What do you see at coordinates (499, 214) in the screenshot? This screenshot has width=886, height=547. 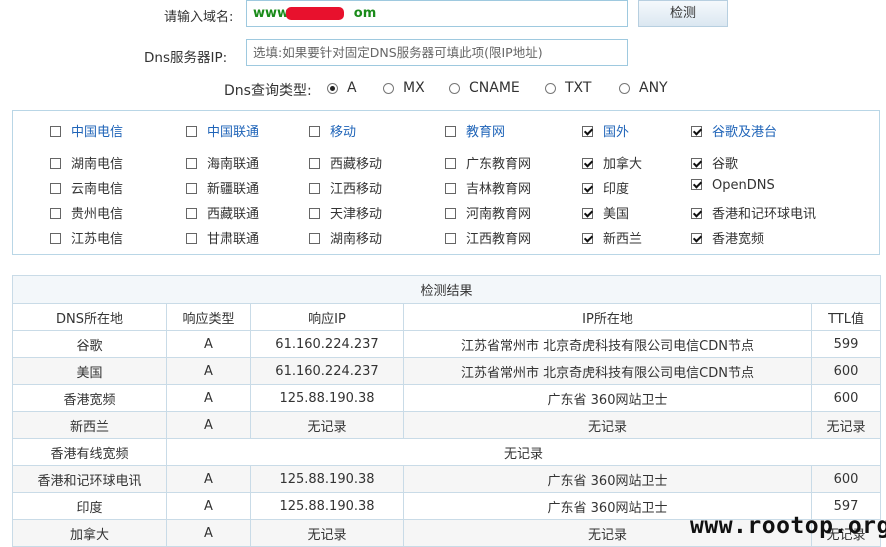 I see `isp-option-label: 河南教育网` at bounding box center [499, 214].